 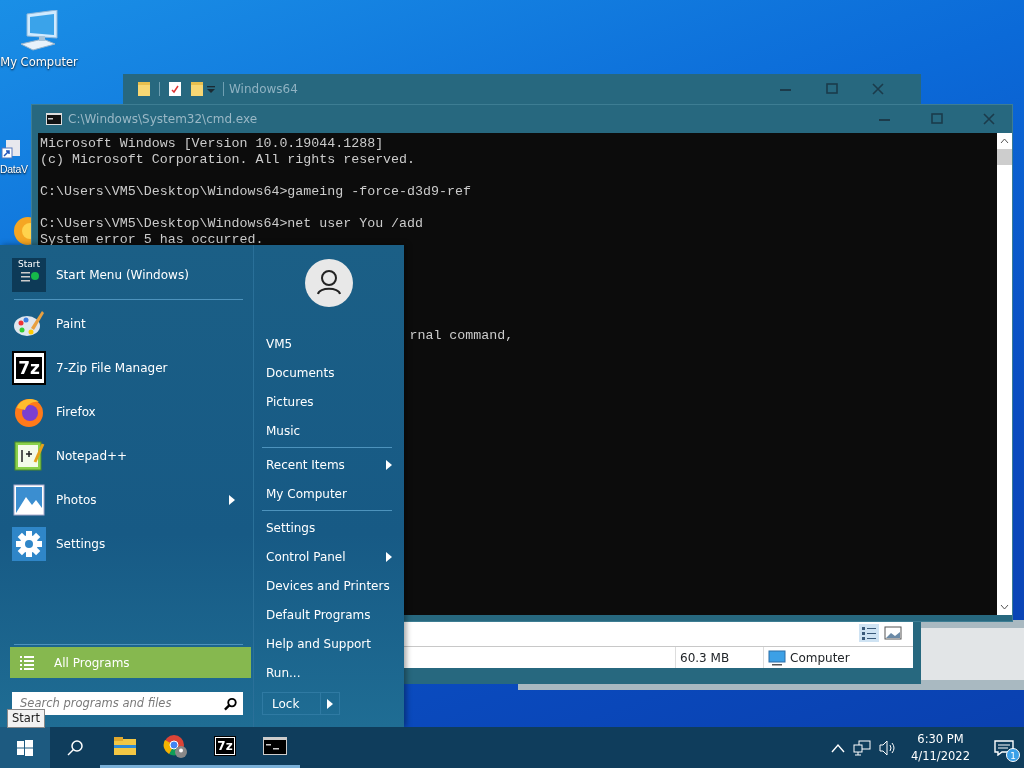 I want to click on notification-badge: 1, so click(x=1013, y=755).